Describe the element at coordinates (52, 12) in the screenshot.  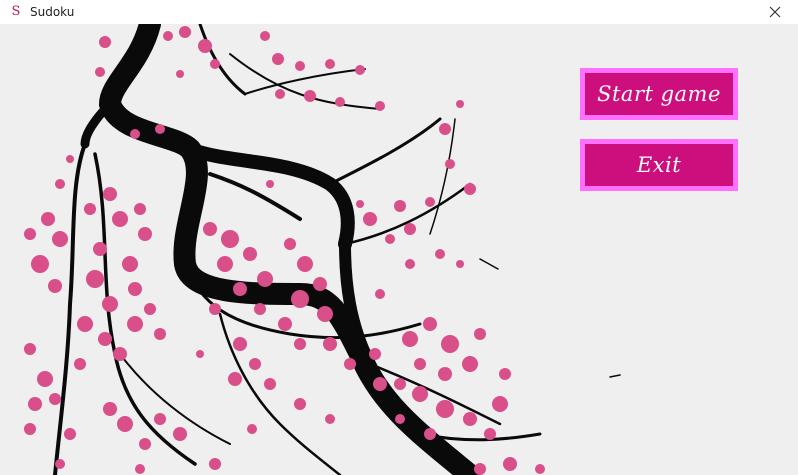
I see `window-title: Sudoku` at that location.